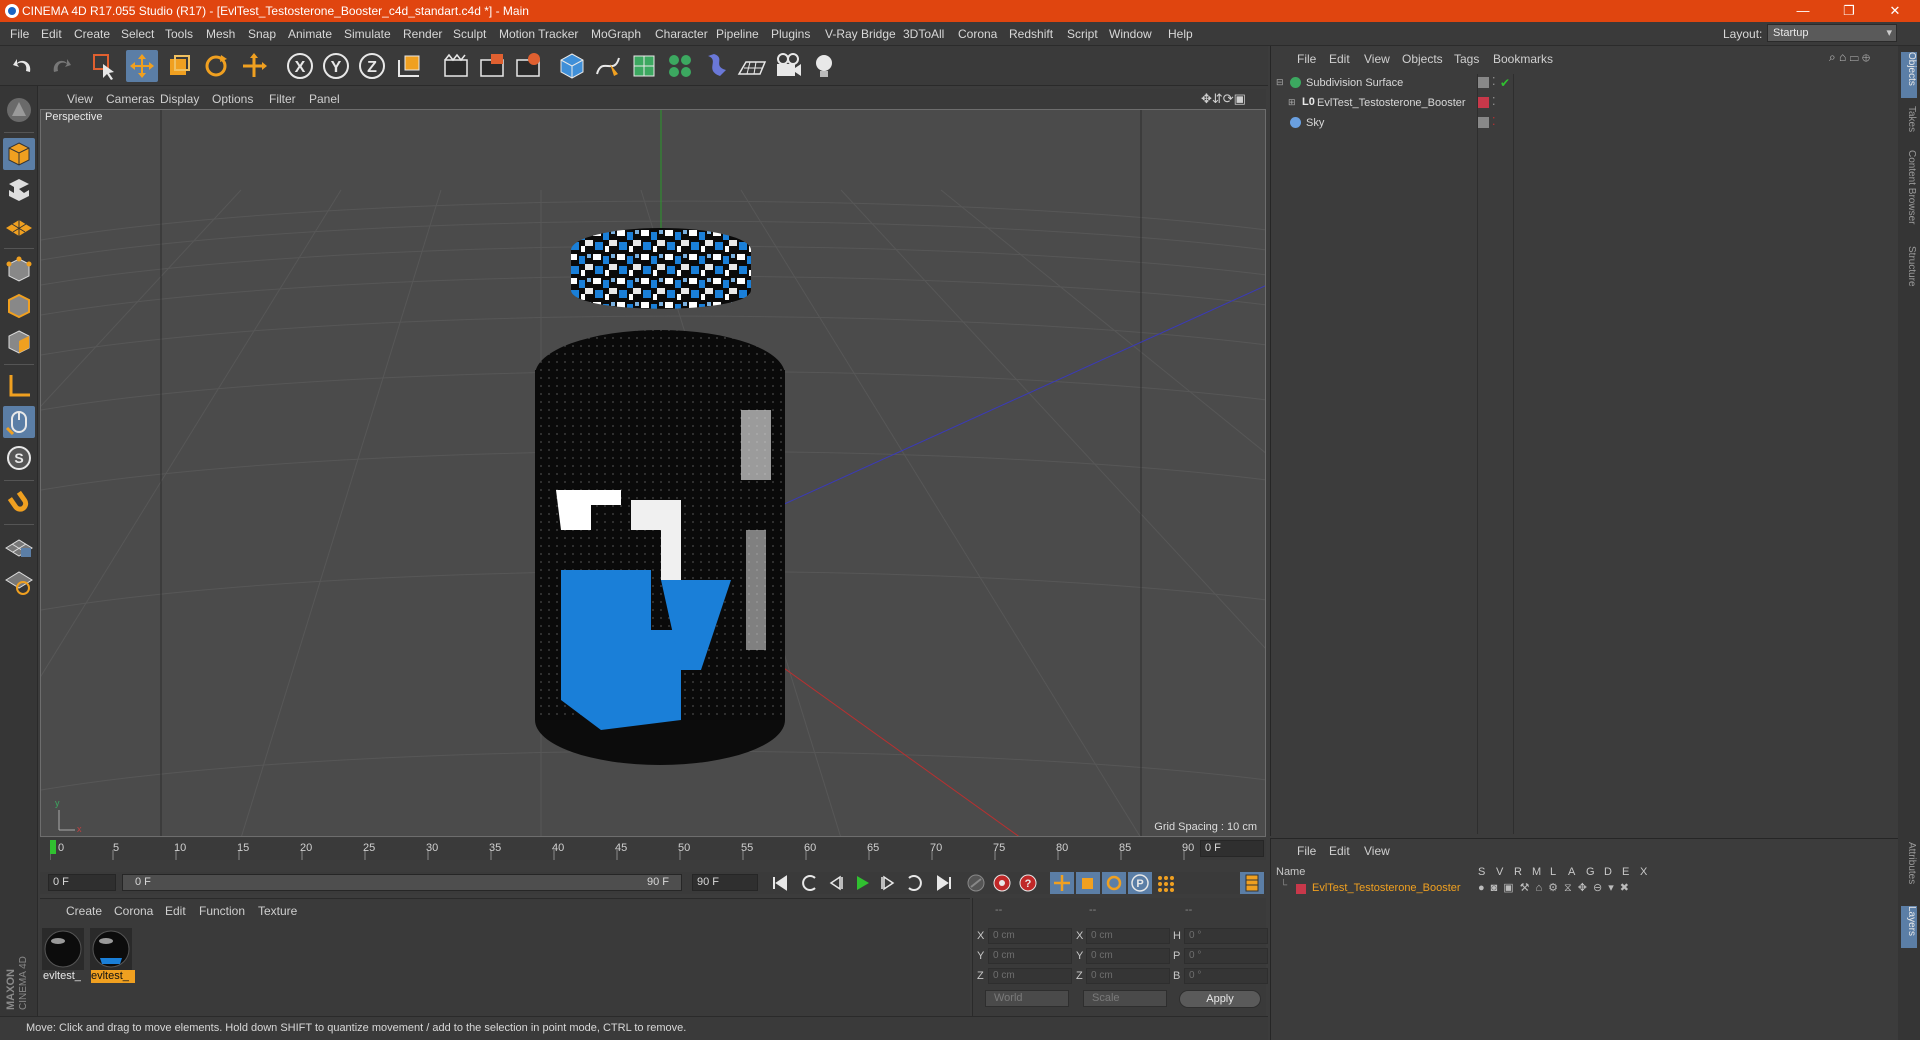  Describe the element at coordinates (19, 110) in the screenshot. I see `make-editable-icon` at that location.